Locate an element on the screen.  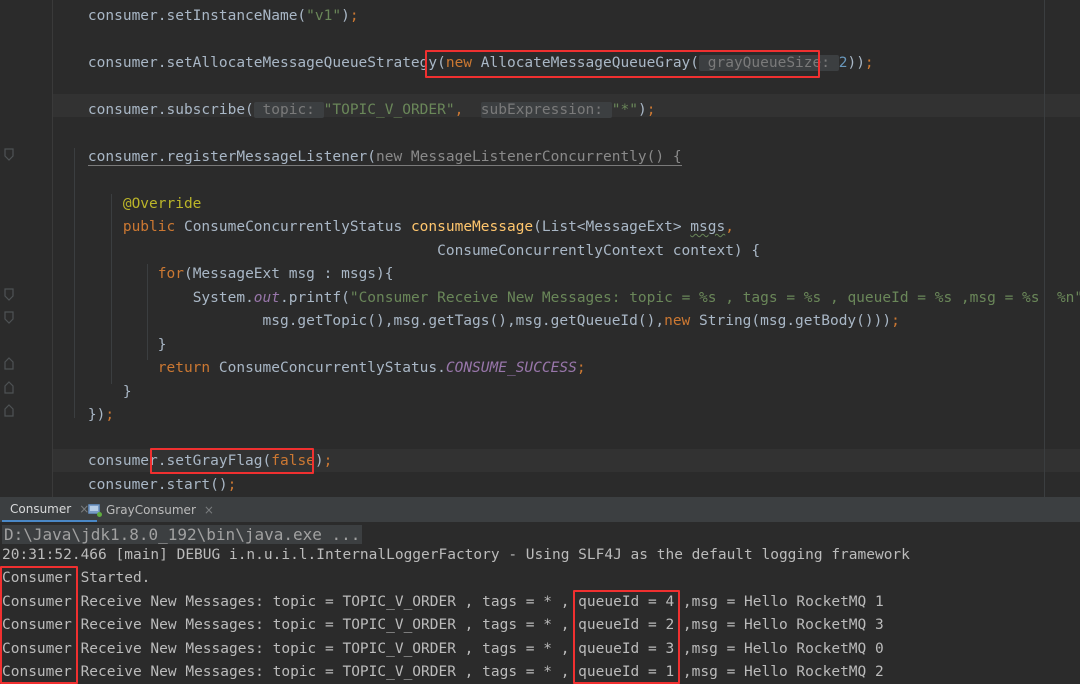
console-line: Consumer Started. is located at coordinates (76, 578).